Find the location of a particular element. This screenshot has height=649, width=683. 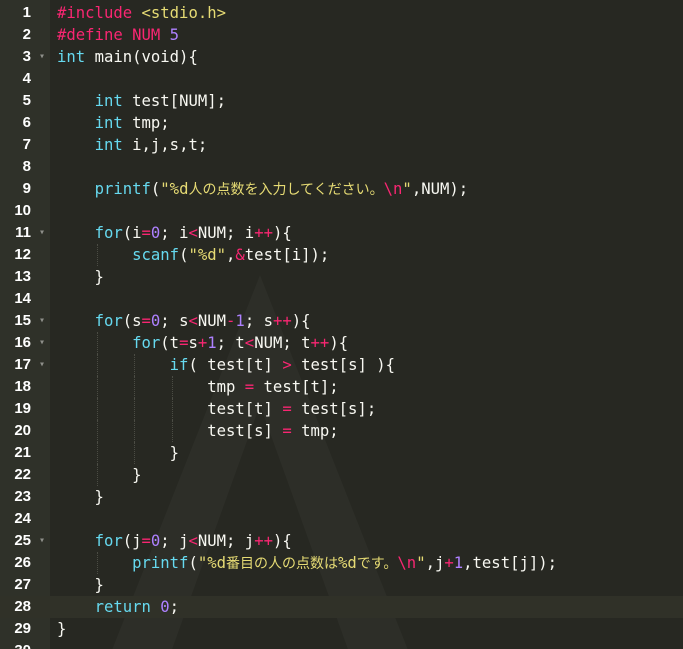

code-text: for(s=0; s<NUM-1; s++){ is located at coordinates (184, 321).